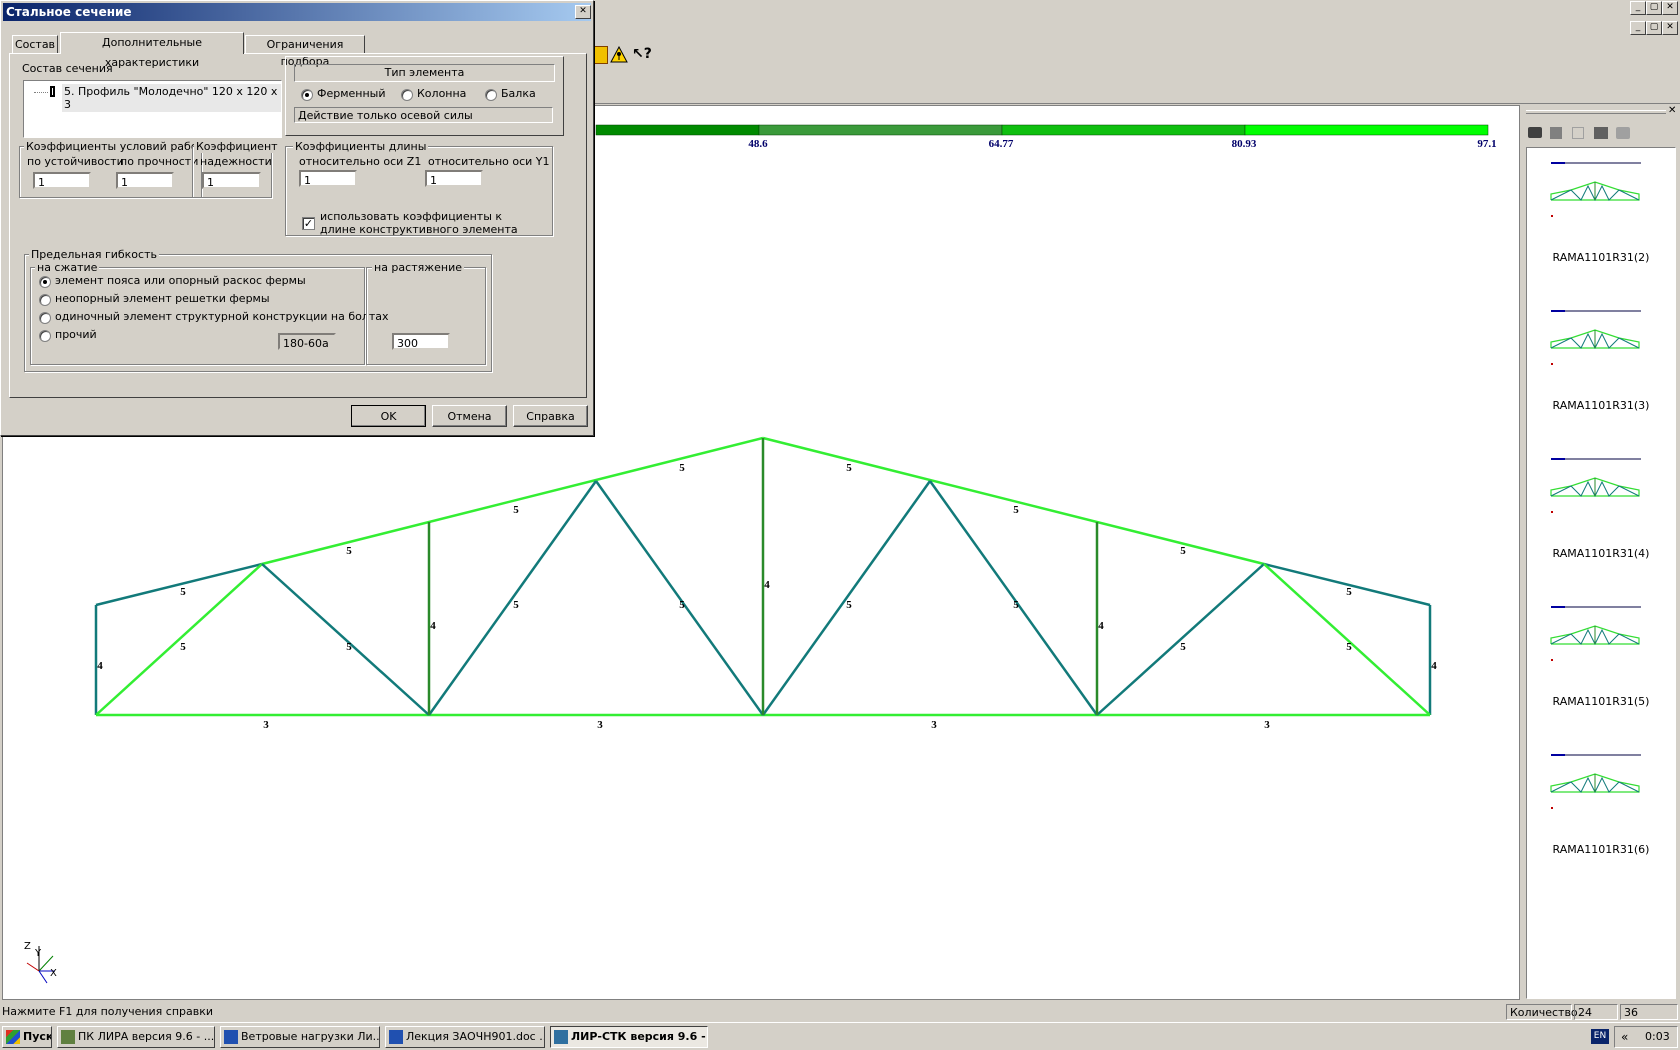  What do you see at coordinates (840, 1012) in the screenshot?
I see `status-bar` at bounding box center [840, 1012].